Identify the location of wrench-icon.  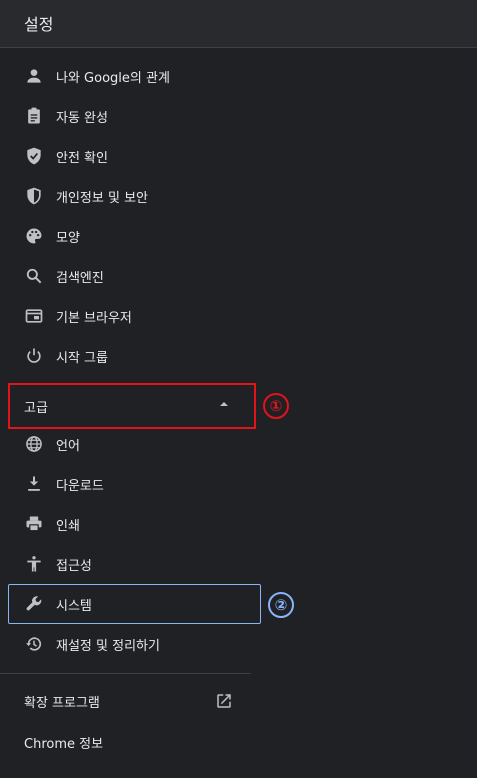
(34, 604).